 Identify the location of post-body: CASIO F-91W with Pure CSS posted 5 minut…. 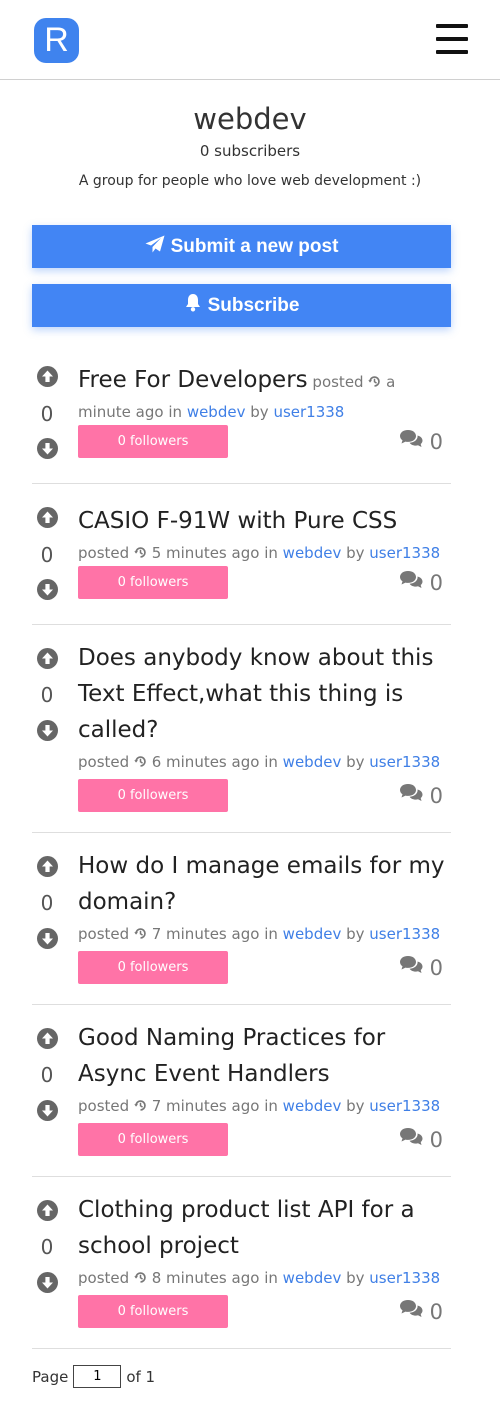
(264, 535).